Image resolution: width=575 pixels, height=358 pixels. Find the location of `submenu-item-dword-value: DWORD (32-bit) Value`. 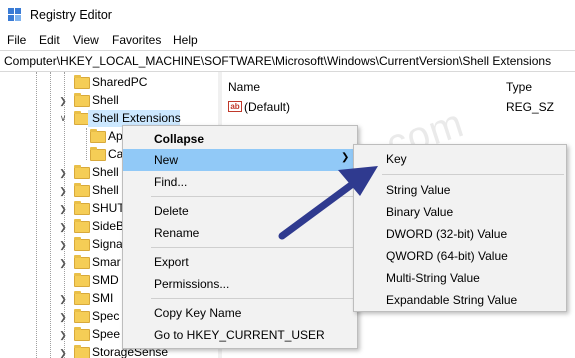

submenu-item-dword-value: DWORD (32-bit) Value is located at coordinates (460, 234).